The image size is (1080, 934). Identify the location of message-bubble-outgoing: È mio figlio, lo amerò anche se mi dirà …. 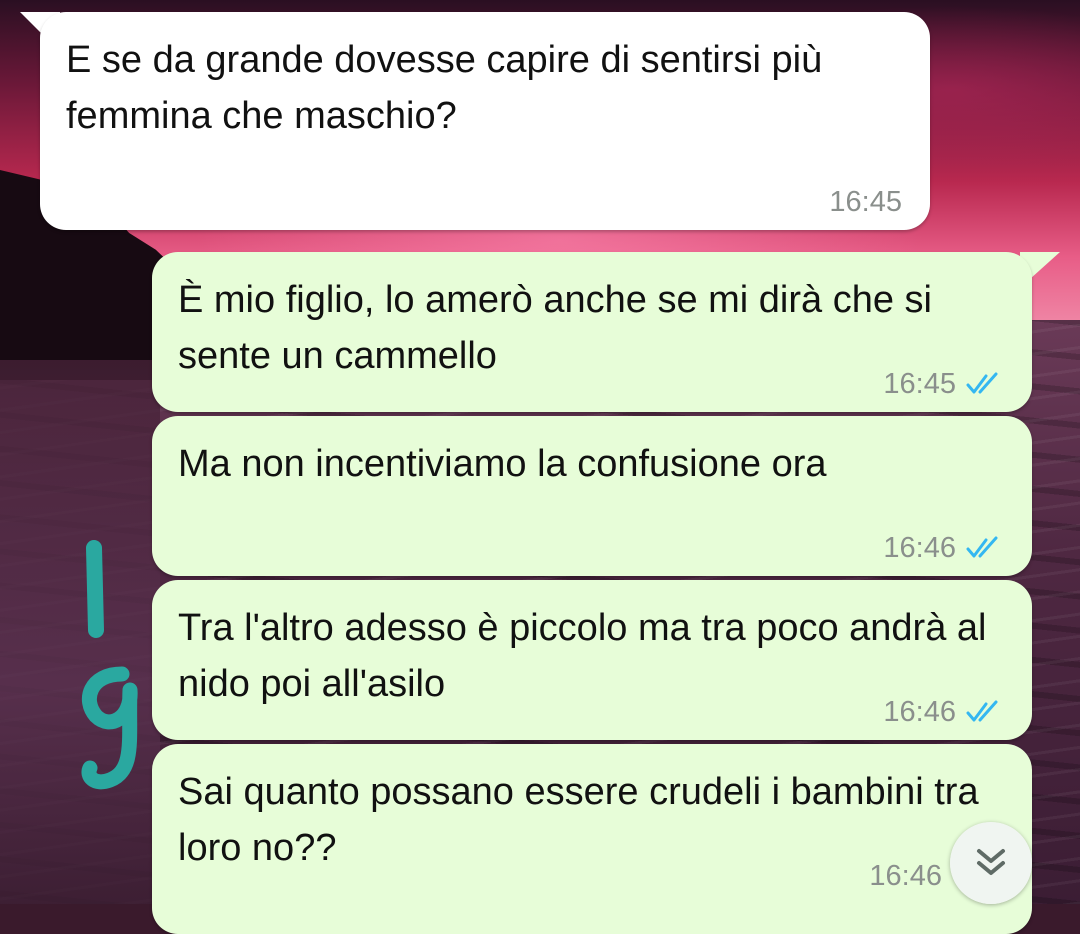
(592, 332).